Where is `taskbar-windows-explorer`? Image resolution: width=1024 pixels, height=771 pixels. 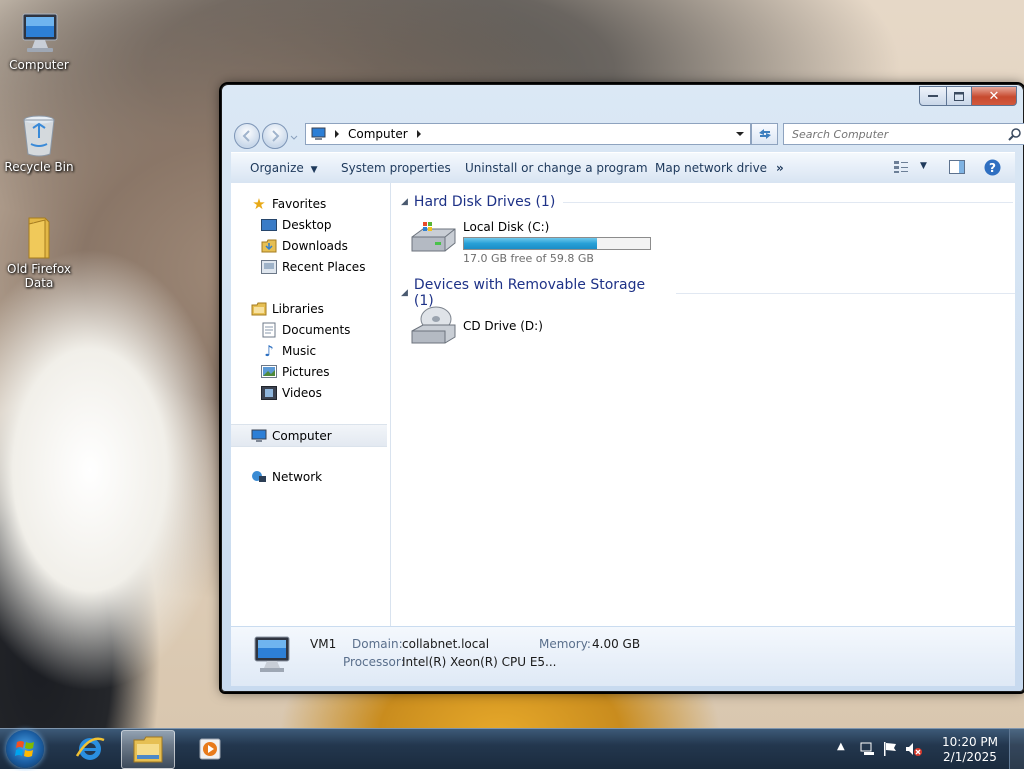
taskbar-windows-explorer is located at coordinates (148, 749).